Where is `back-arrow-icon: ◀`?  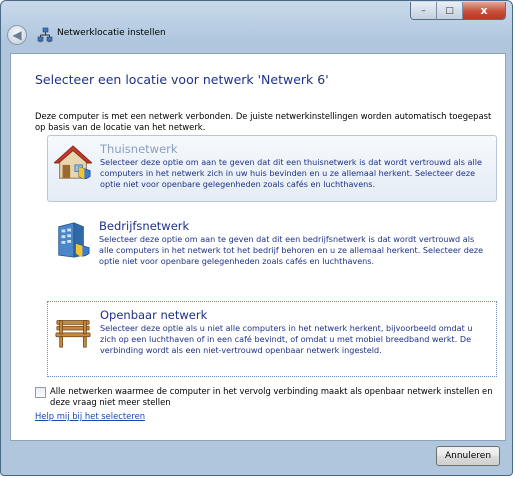 back-arrow-icon: ◀ is located at coordinates (17, 35).